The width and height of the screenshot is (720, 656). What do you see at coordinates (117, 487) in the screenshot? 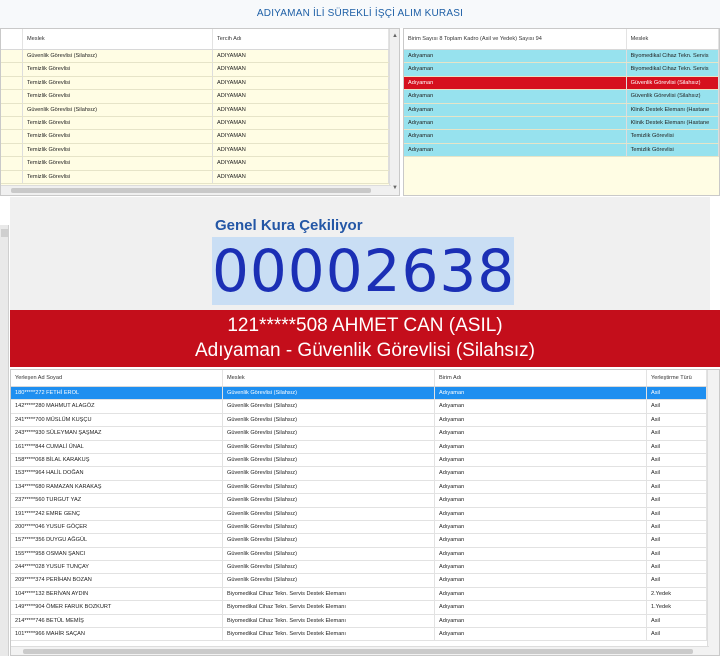
I see `table-cell: 134*****680 RAMAZAN KARAKAŞ` at bounding box center [117, 487].